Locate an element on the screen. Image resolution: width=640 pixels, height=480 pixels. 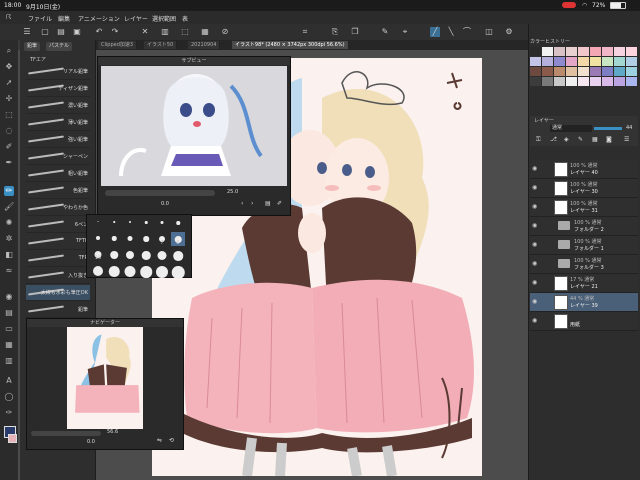
paste-icon: ⎘ is located at coordinates (335, 32).